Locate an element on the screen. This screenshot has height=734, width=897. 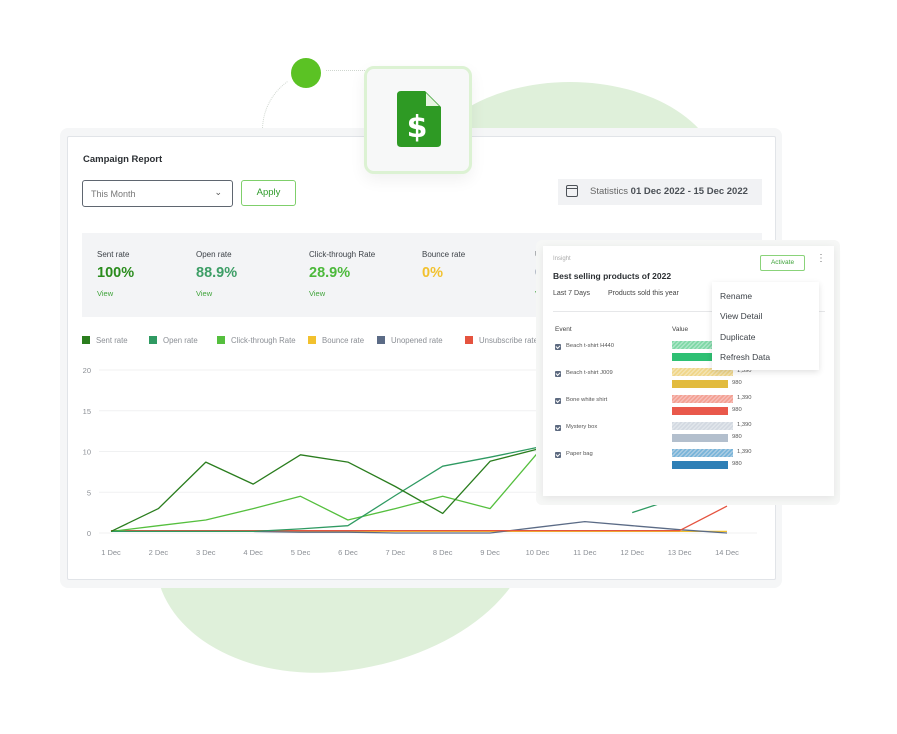
column-header-event: Event is located at coordinates (563, 329).